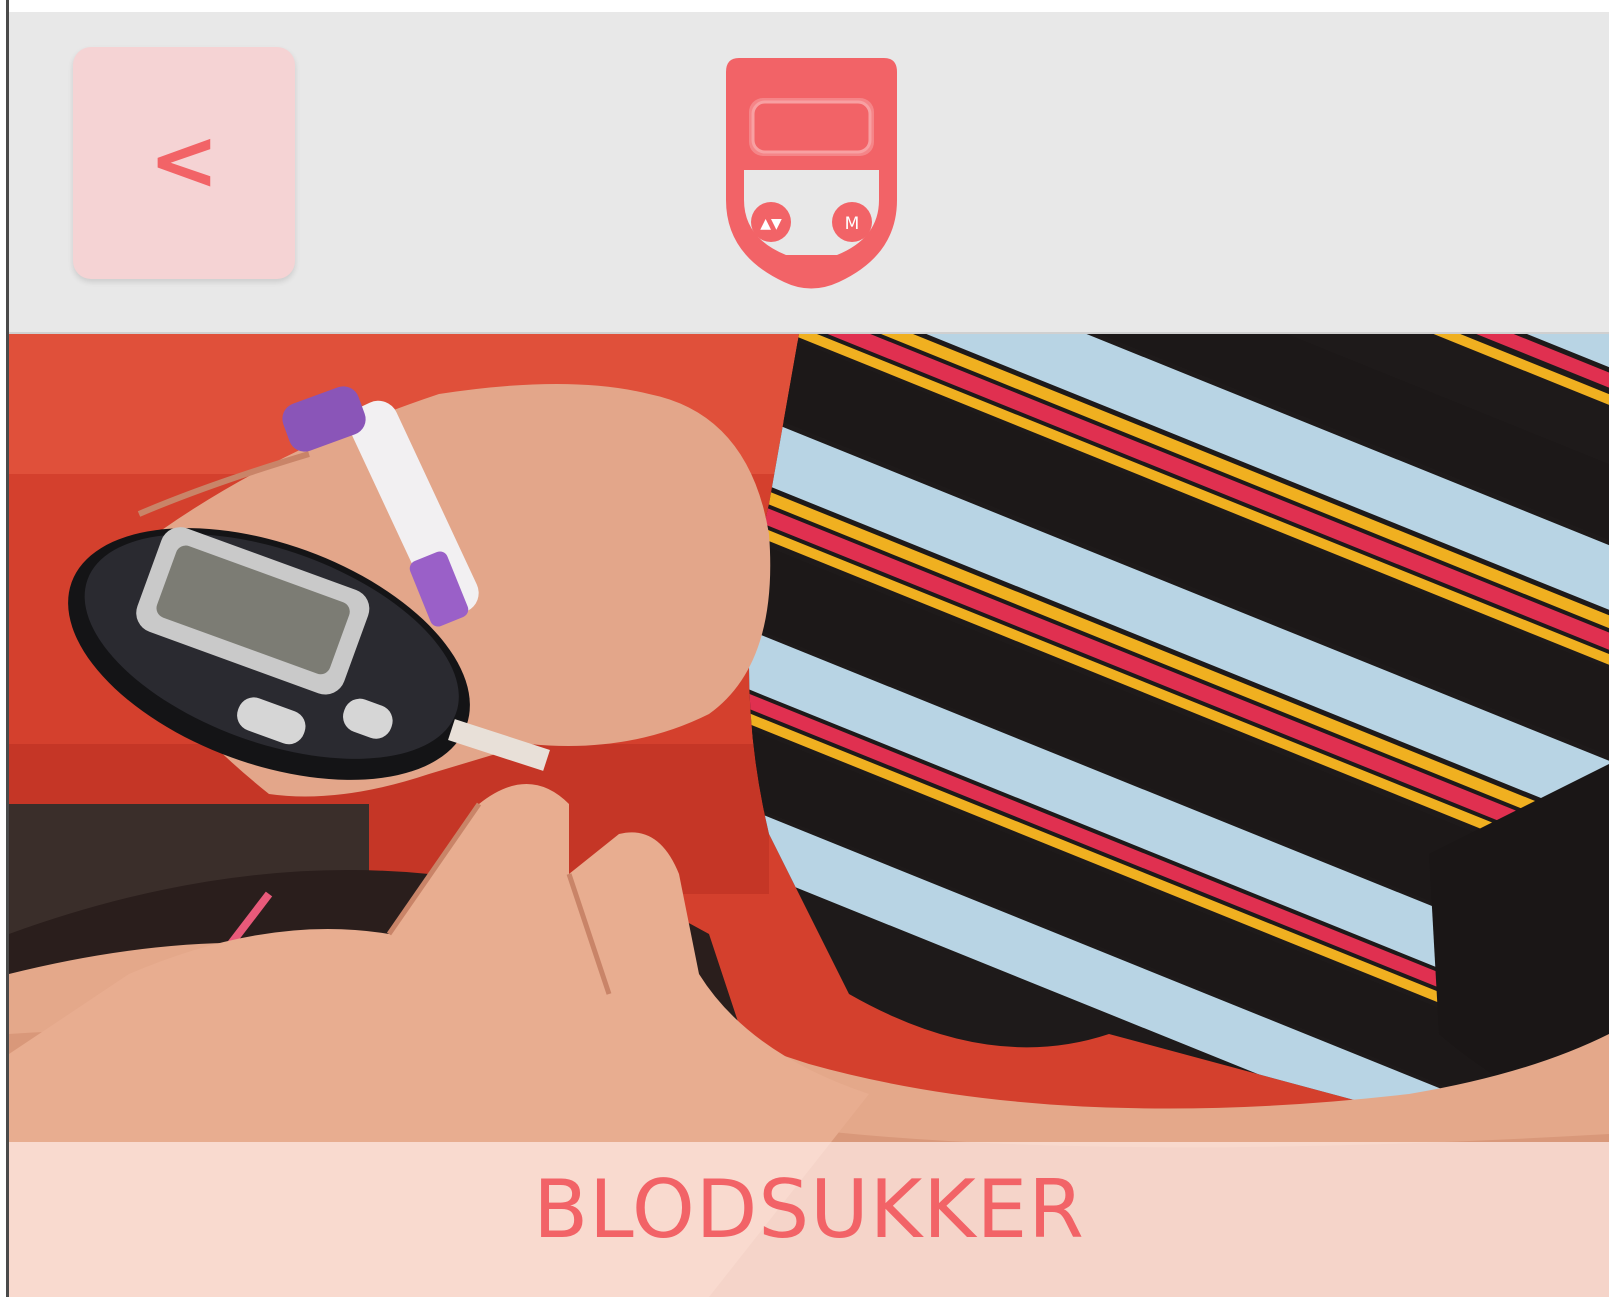  Describe the element at coordinates (811, 173) in the screenshot. I see `glucose-meter-icon: ▲▼ M` at that location.